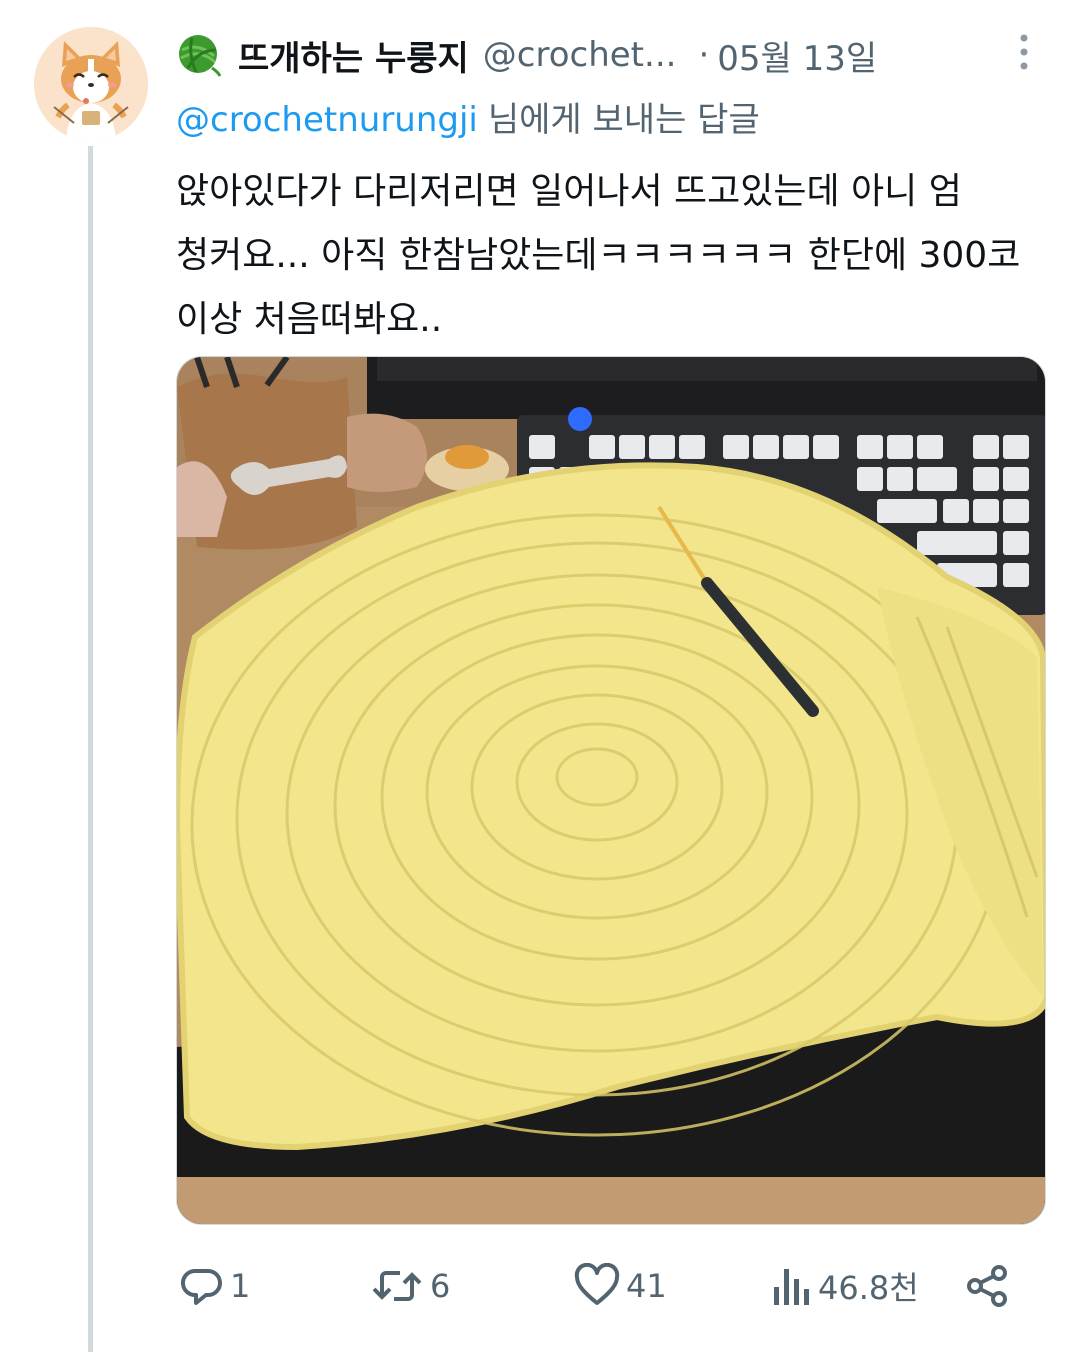 Image resolution: width=1079 pixels, height=1352 pixels. I want to click on reply-button: 1, so click(214, 1286).